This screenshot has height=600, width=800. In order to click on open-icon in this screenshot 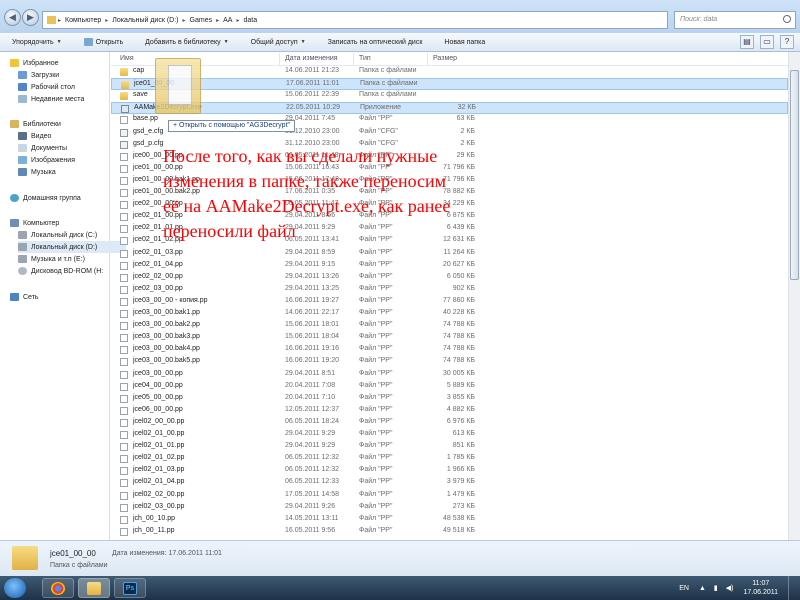, I will do `click(88, 42)`.